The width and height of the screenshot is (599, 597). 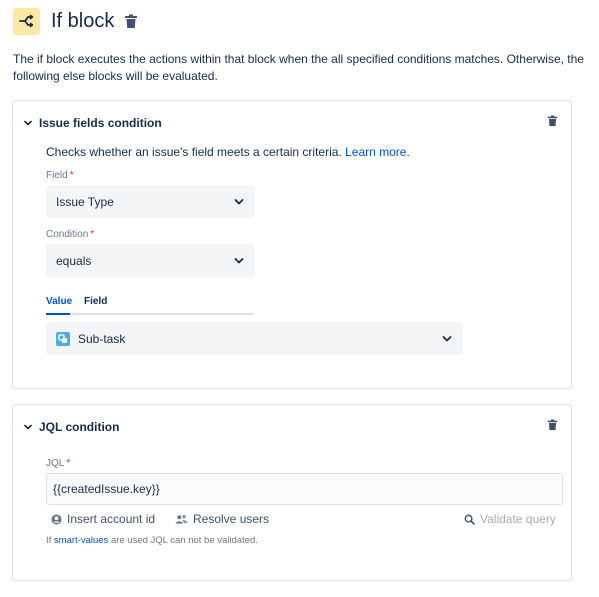 What do you see at coordinates (58, 314) in the screenshot?
I see `active-tab-indicator` at bounding box center [58, 314].